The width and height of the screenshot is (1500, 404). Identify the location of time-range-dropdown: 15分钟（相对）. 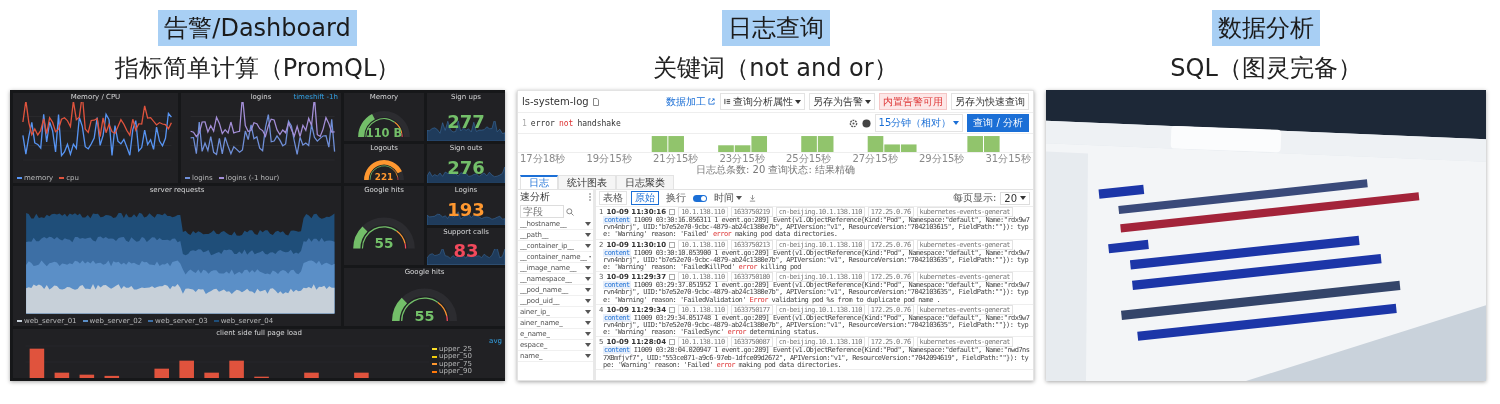
(919, 123).